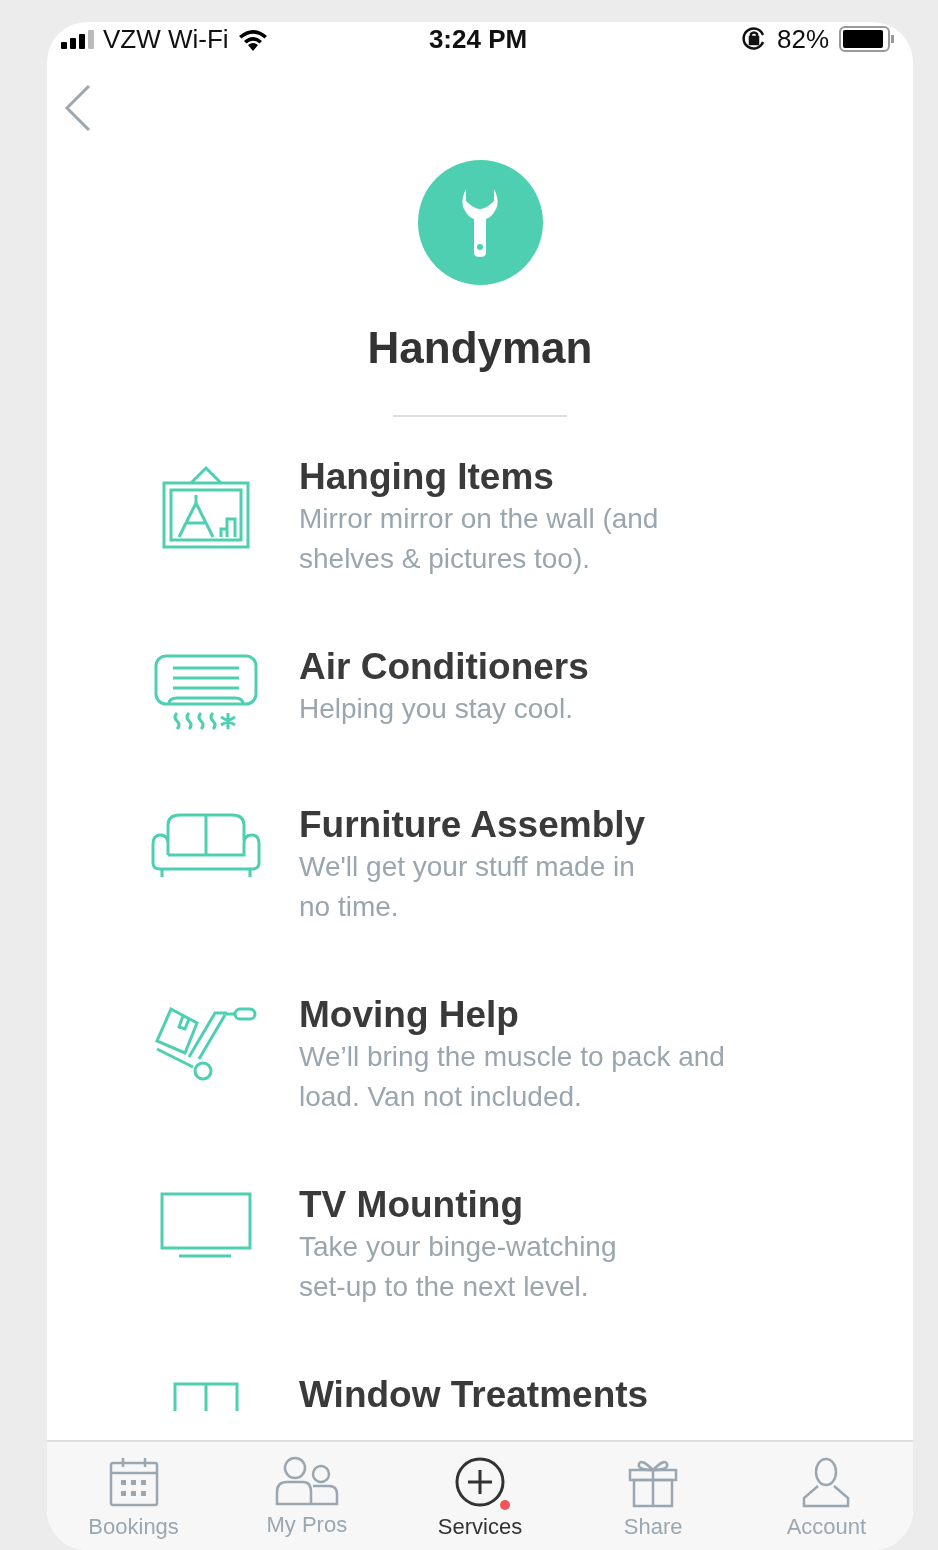  What do you see at coordinates (78, 108) in the screenshot?
I see `back-icon` at bounding box center [78, 108].